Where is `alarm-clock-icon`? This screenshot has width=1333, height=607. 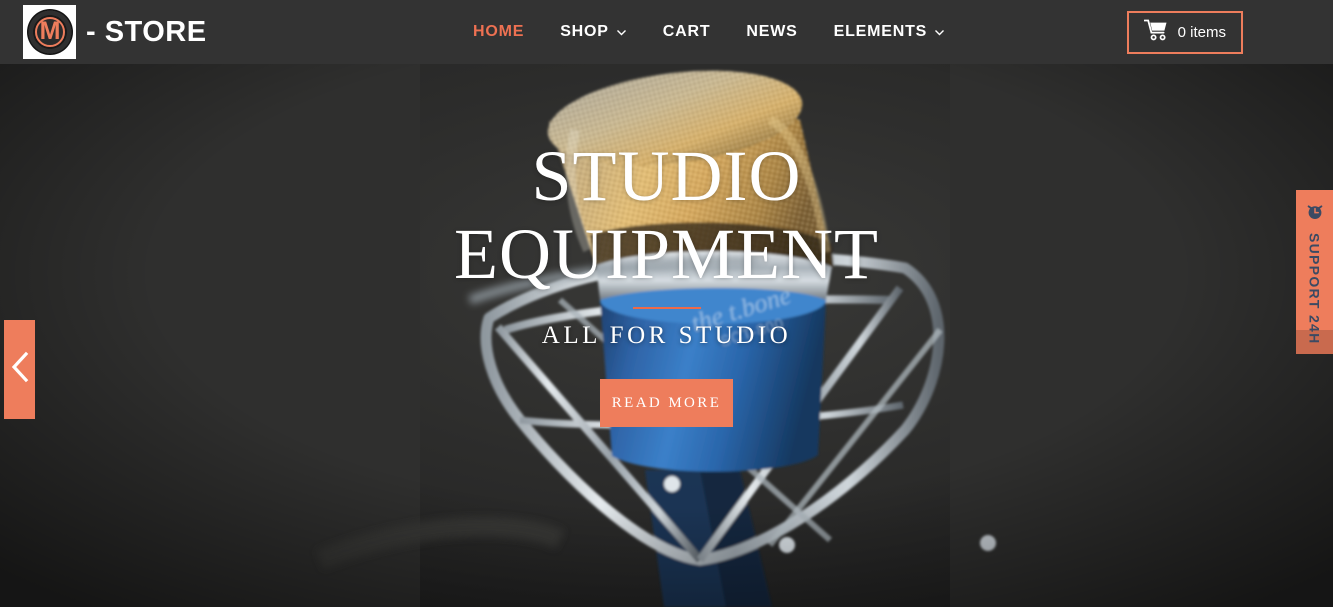 alarm-clock-icon is located at coordinates (1315, 214).